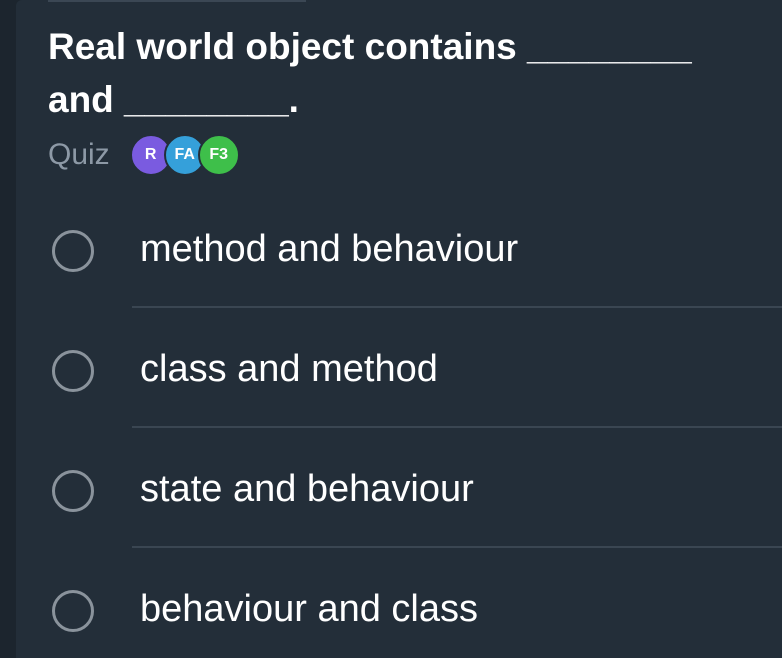  I want to click on answer-option-label: class and method, so click(289, 369).